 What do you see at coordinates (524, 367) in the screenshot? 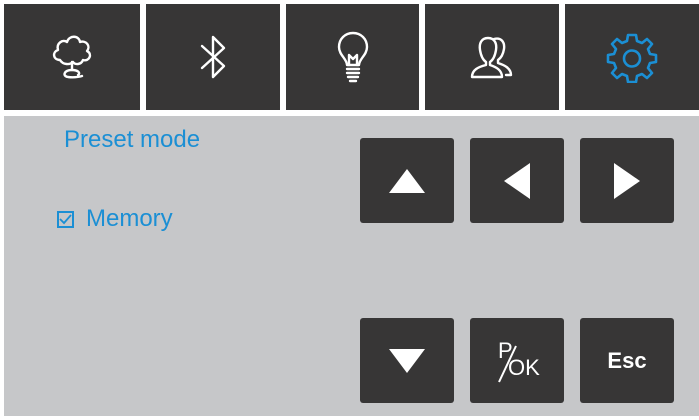
I see `p-ok-bottom: OK` at bounding box center [524, 367].